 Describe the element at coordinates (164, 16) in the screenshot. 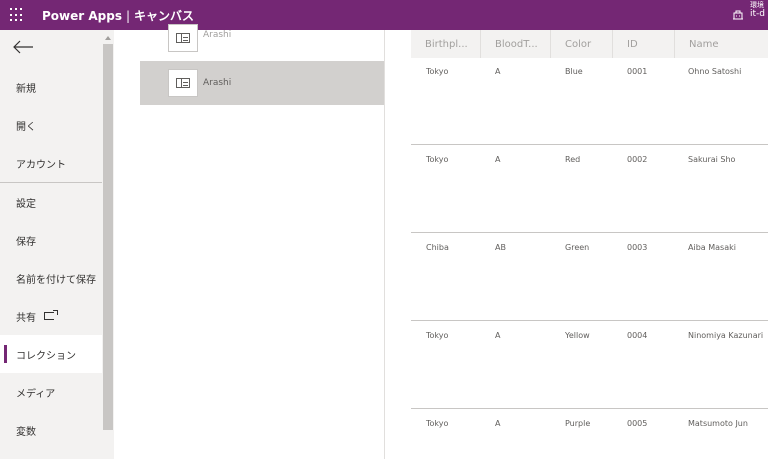

I see `page-name: キャンバス` at that location.